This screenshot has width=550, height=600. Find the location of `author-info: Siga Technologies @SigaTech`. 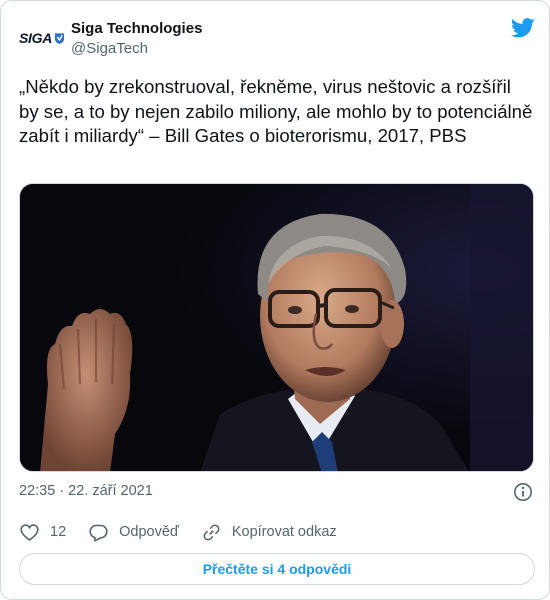

author-info: Siga Technologies @SigaTech is located at coordinates (136, 38).